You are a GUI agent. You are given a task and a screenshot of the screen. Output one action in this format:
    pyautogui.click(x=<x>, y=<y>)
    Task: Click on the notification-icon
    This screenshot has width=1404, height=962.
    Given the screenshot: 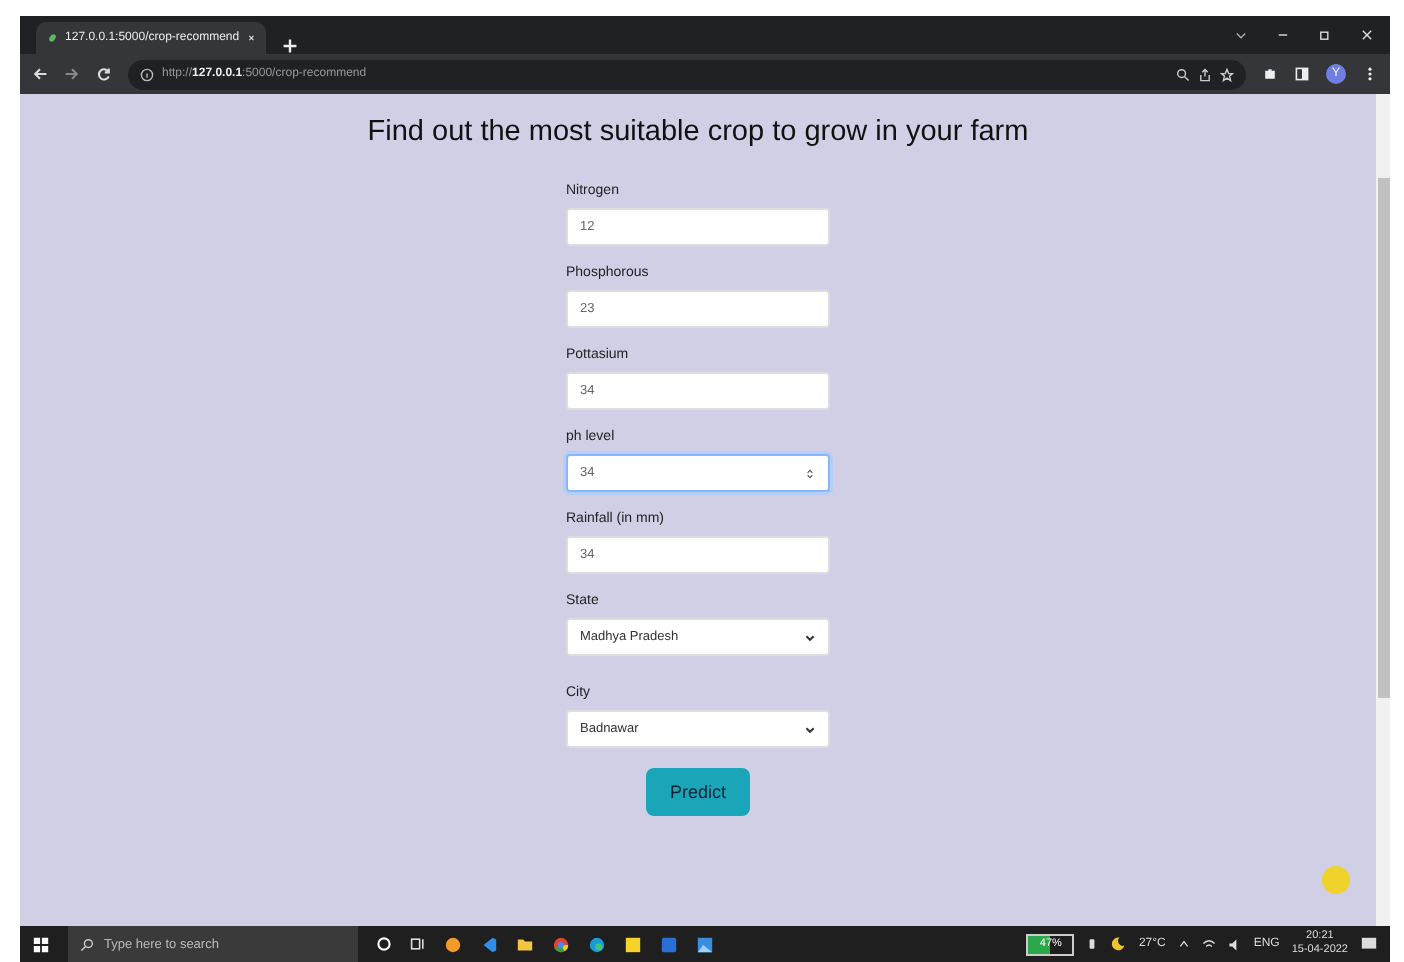 What is the action you would take?
    pyautogui.click(x=1369, y=944)
    